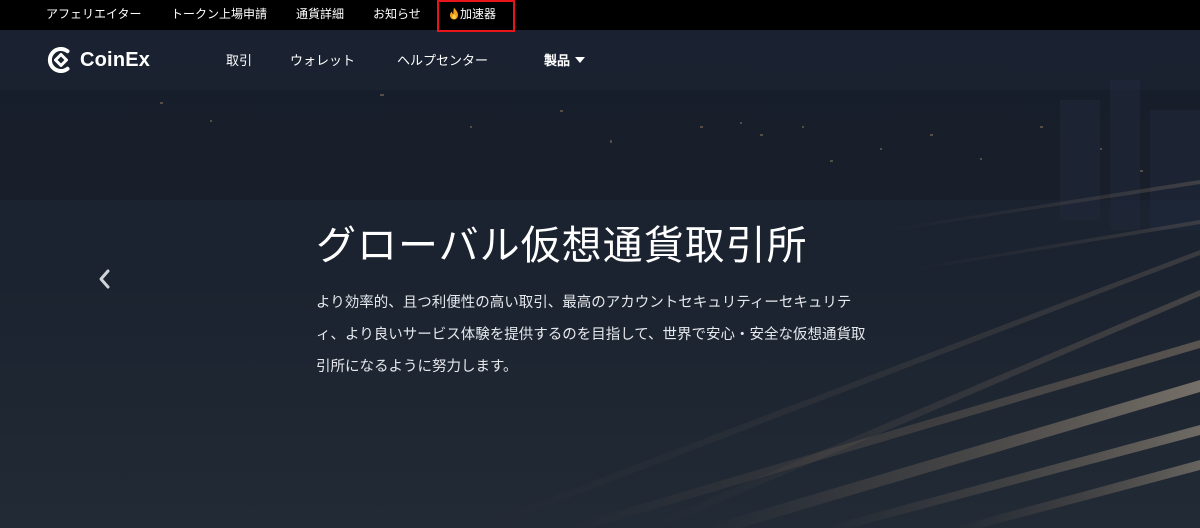 This screenshot has width=1200, height=528. Describe the element at coordinates (58, 60) in the screenshot. I see `coinex-logo-icon` at that location.